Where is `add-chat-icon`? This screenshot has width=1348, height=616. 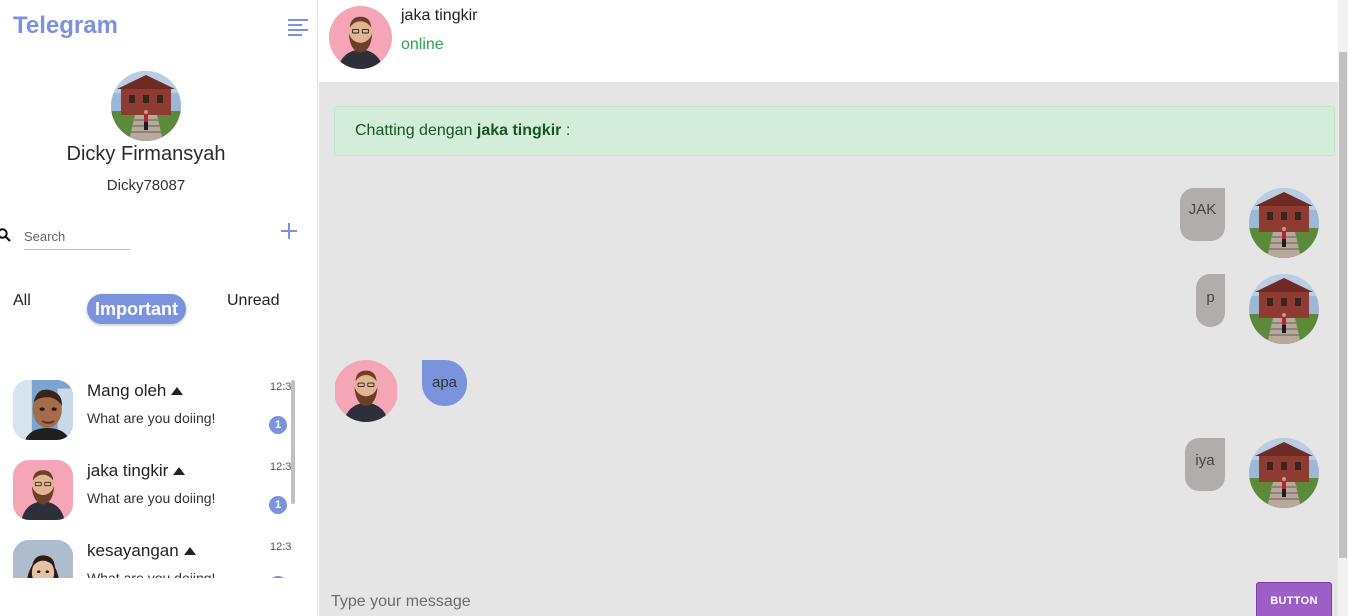
add-chat-icon is located at coordinates (289, 231).